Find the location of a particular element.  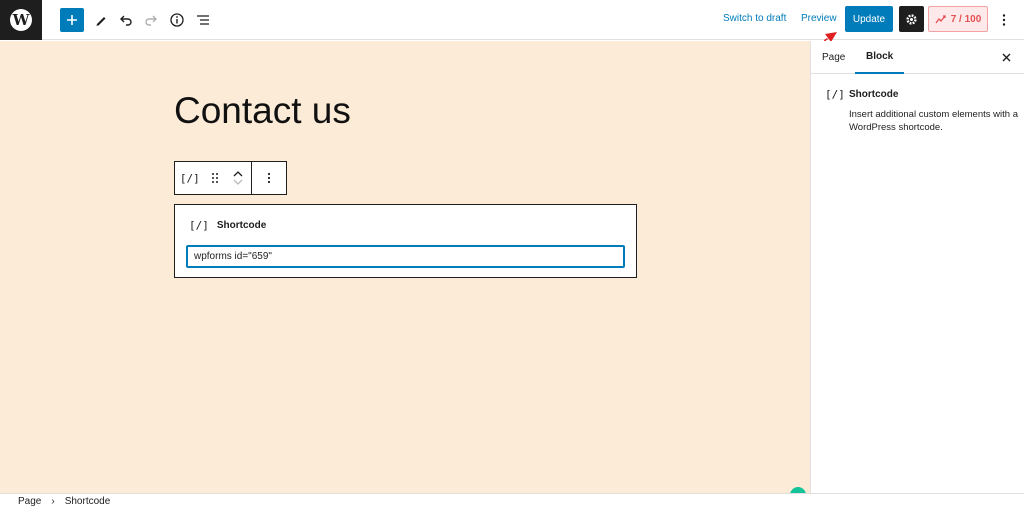

editor-header: W Switch to draft Preview Update 7 / 100 is located at coordinates (512, 20).